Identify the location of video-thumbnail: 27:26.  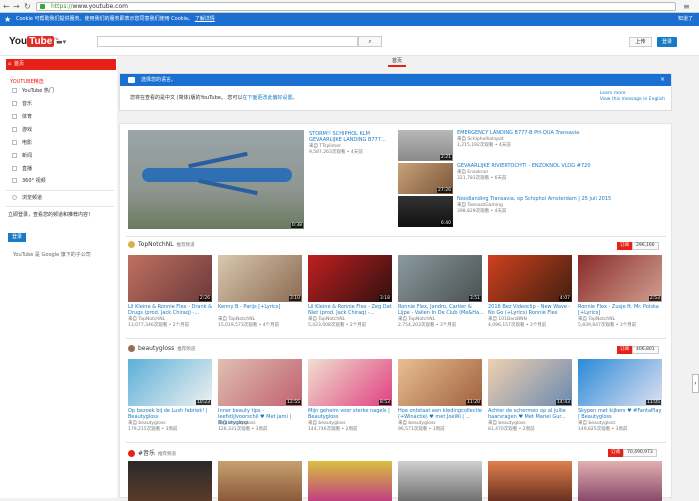
(425, 178).